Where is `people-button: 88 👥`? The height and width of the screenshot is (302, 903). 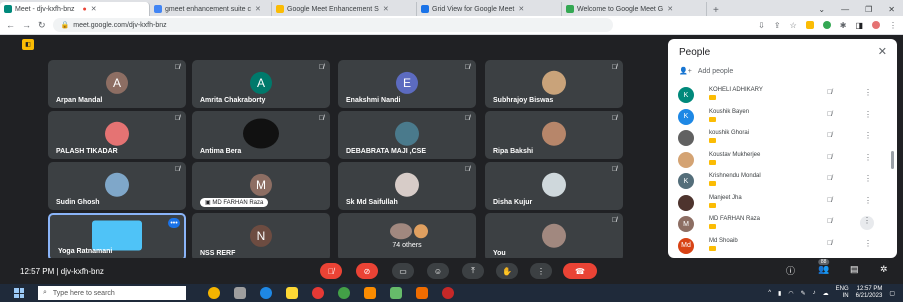 people-button: 88 👥 is located at coordinates (823, 267).